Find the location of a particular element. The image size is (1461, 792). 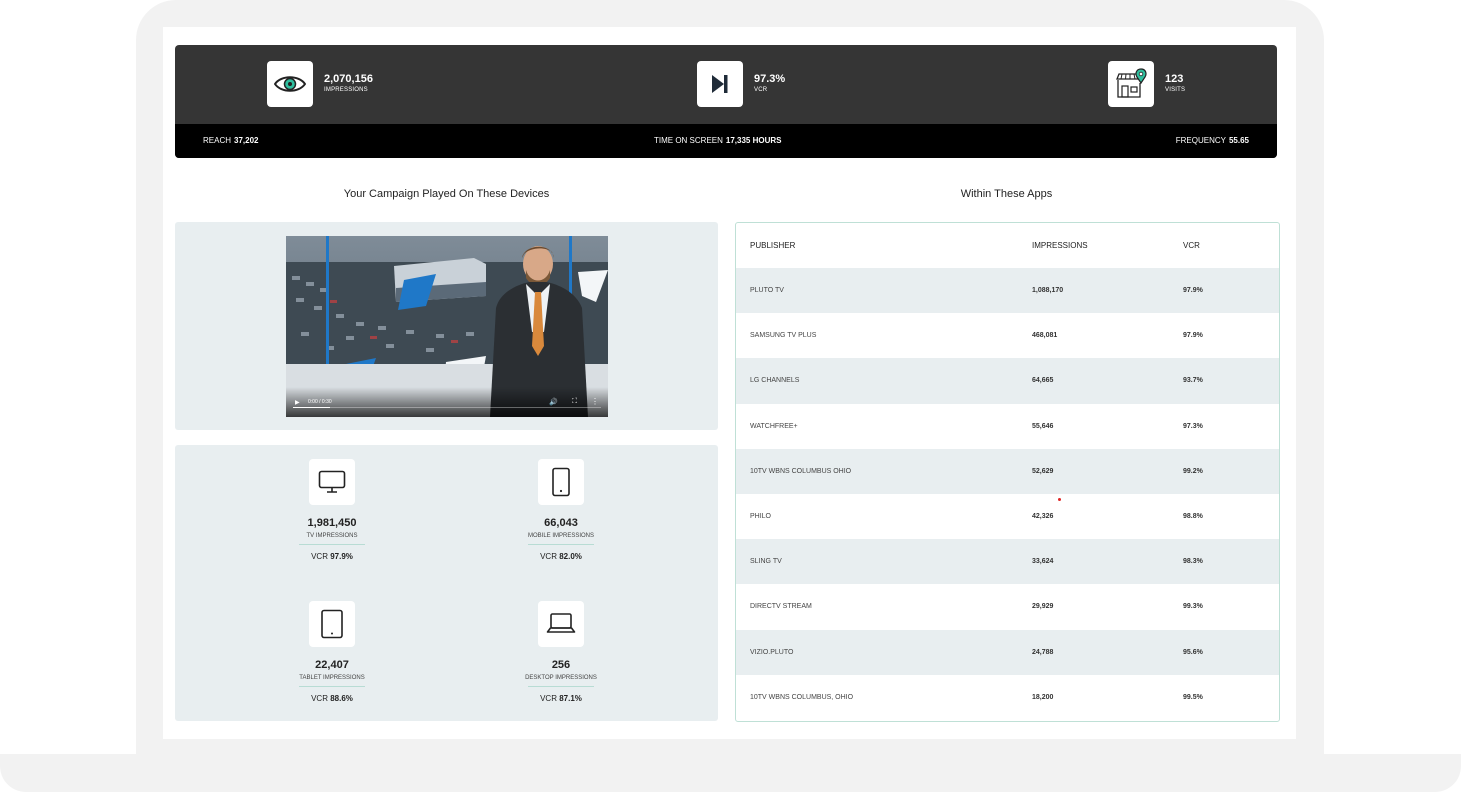

impressions-cell: 468,081 is located at coordinates (1045, 336).